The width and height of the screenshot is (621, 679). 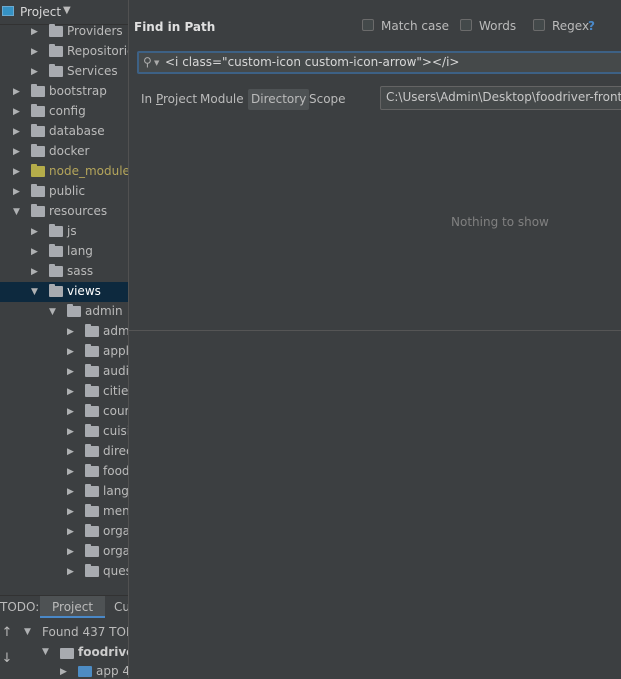 What do you see at coordinates (415, 26) in the screenshot?
I see `match-case-label: Match case` at bounding box center [415, 26].